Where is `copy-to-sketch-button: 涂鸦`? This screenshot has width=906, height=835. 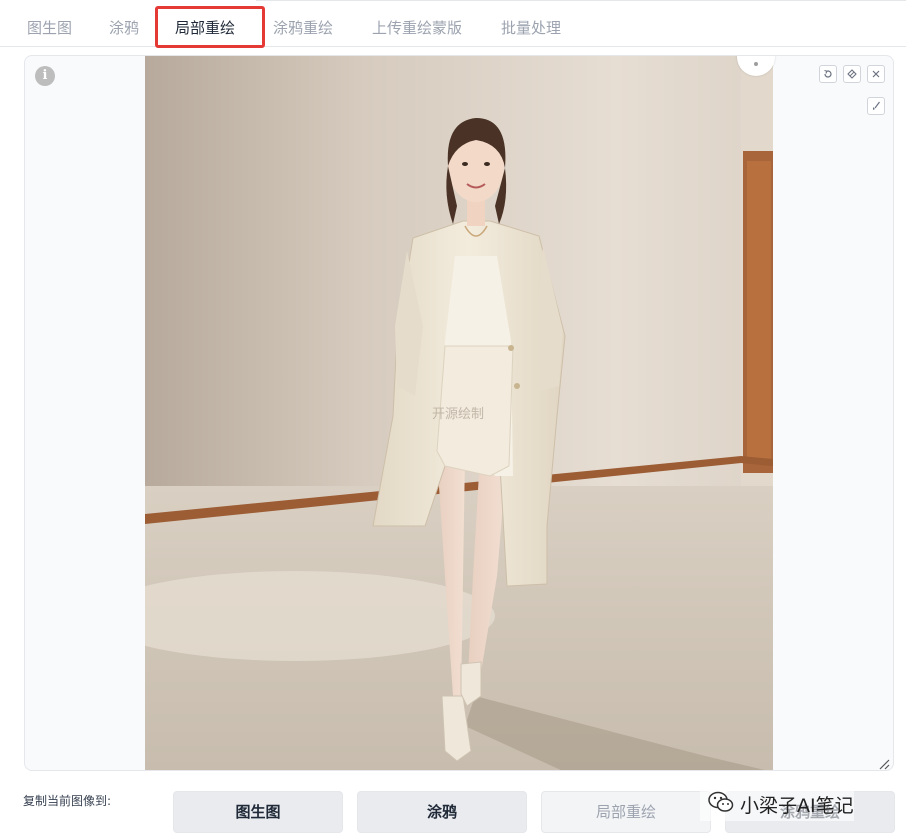 copy-to-sketch-button: 涂鸦 is located at coordinates (442, 812).